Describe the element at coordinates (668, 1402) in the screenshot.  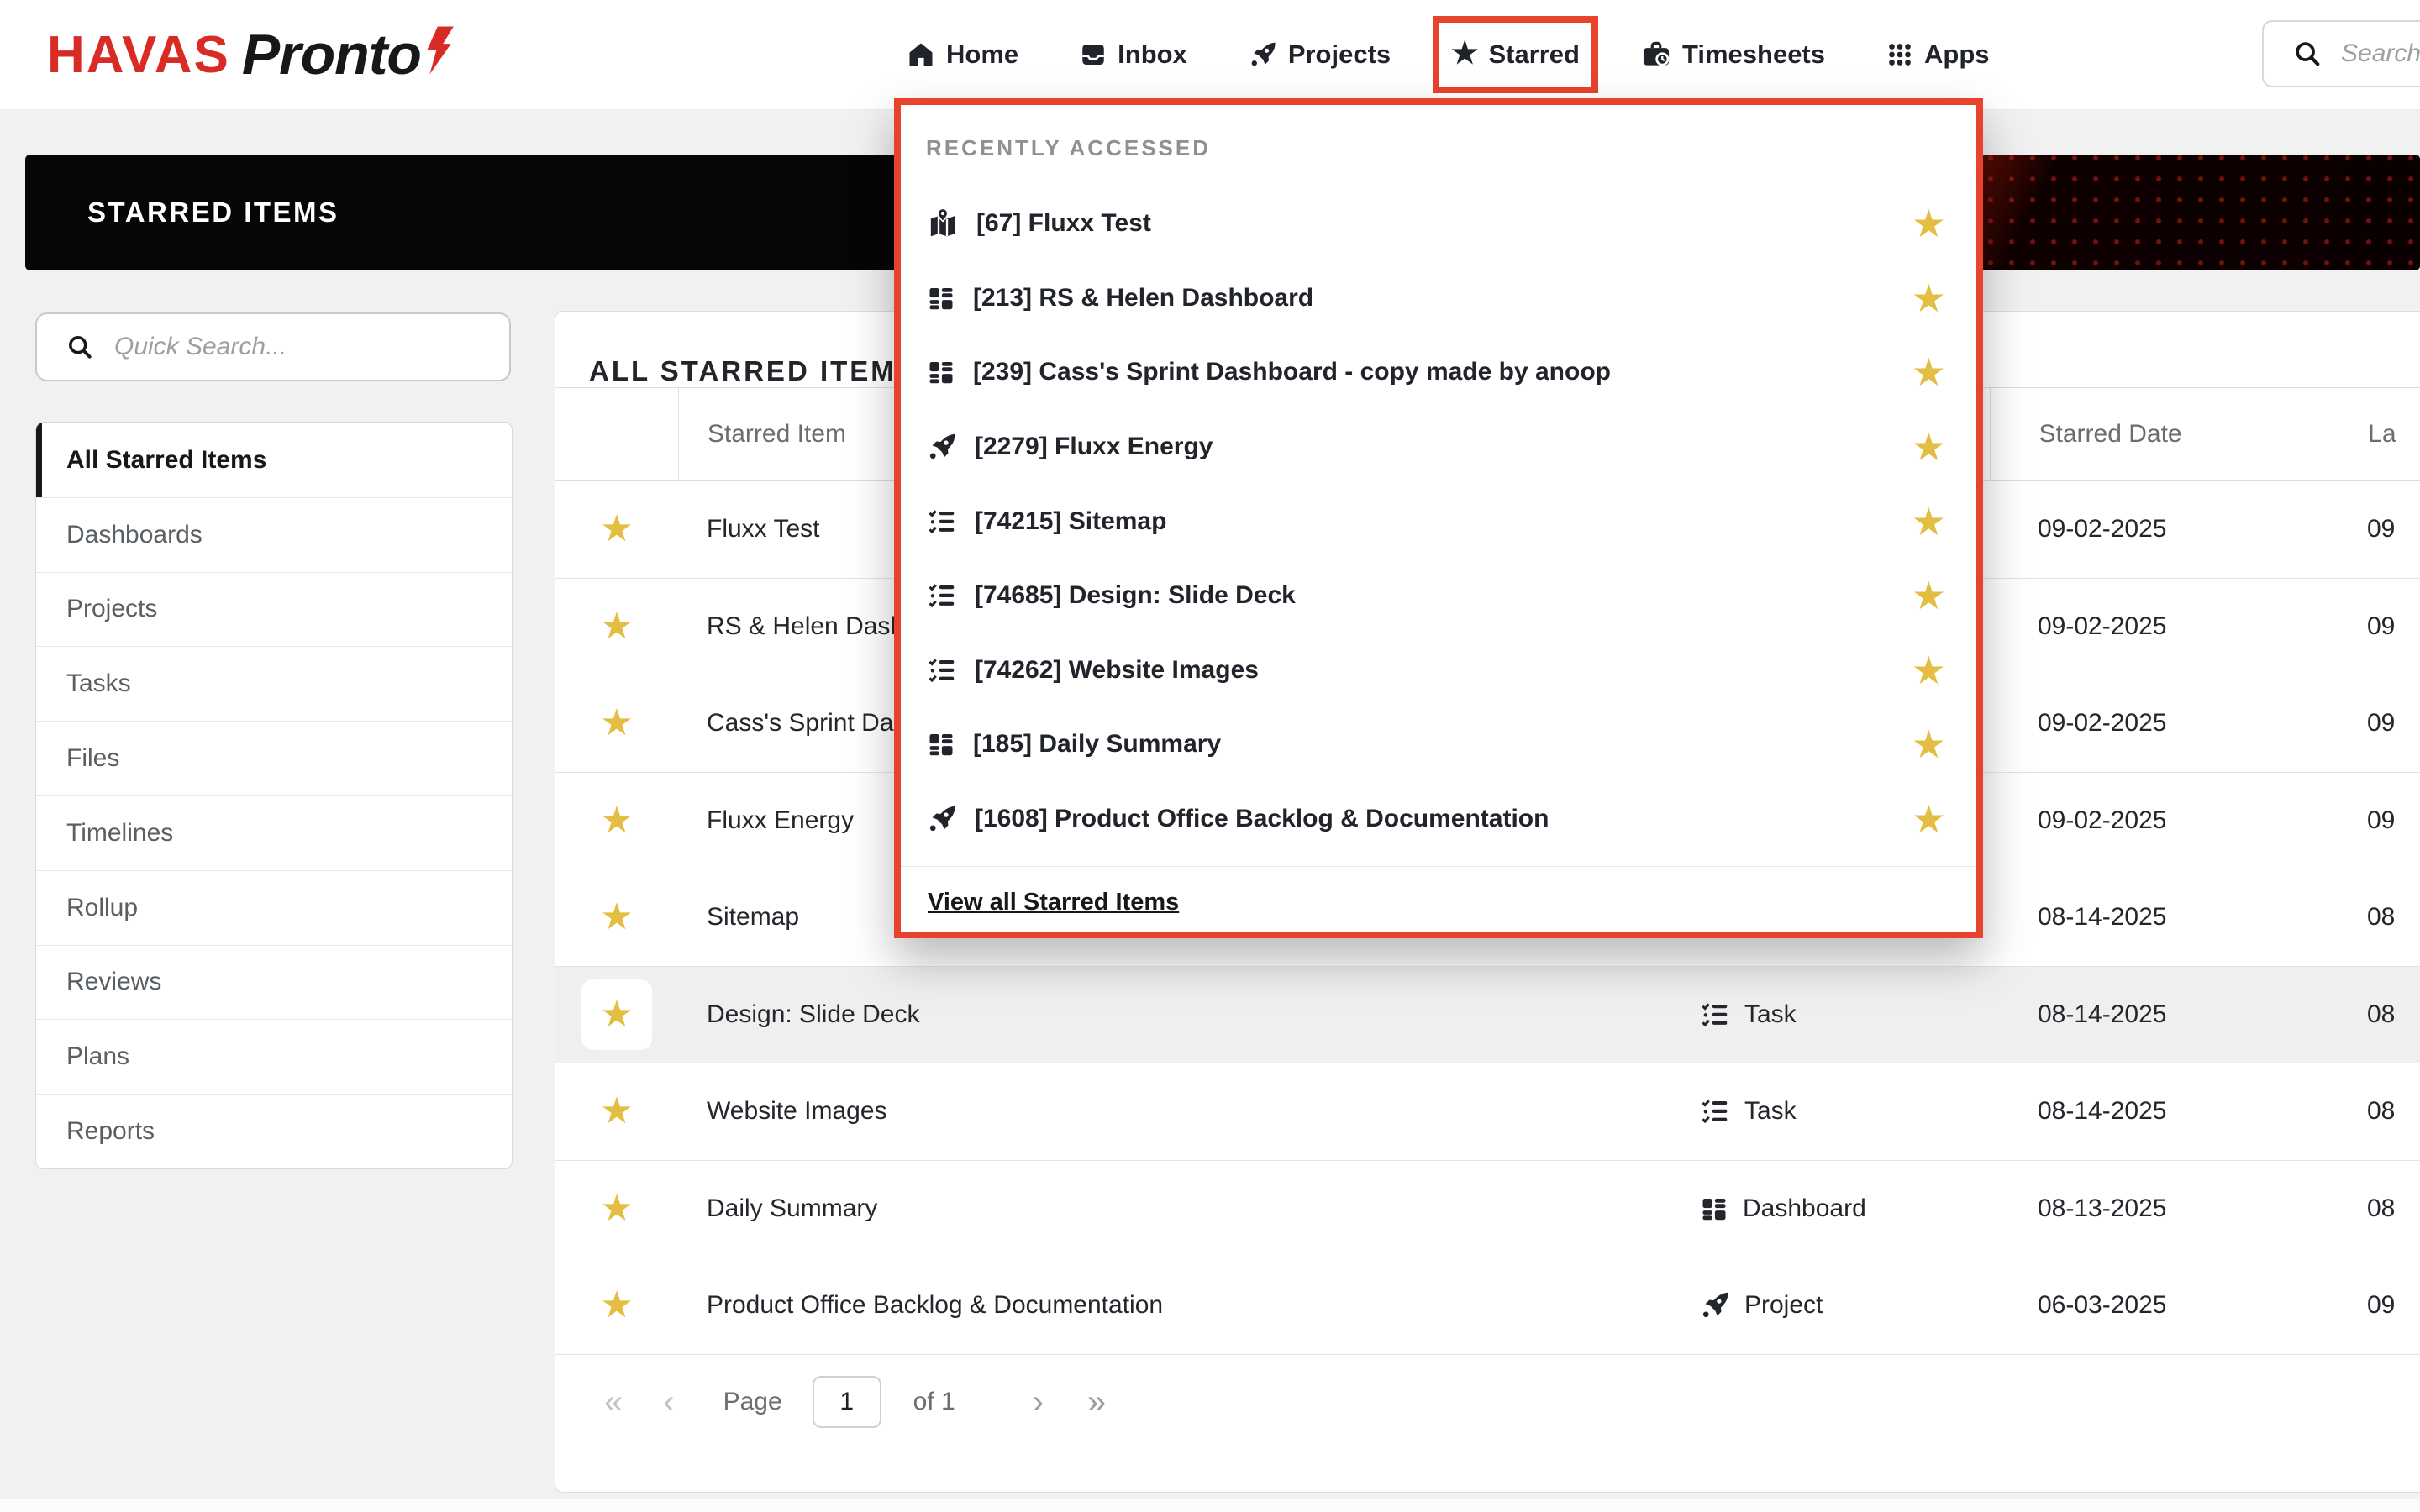
I see `prev-page-button: ‹` at that location.